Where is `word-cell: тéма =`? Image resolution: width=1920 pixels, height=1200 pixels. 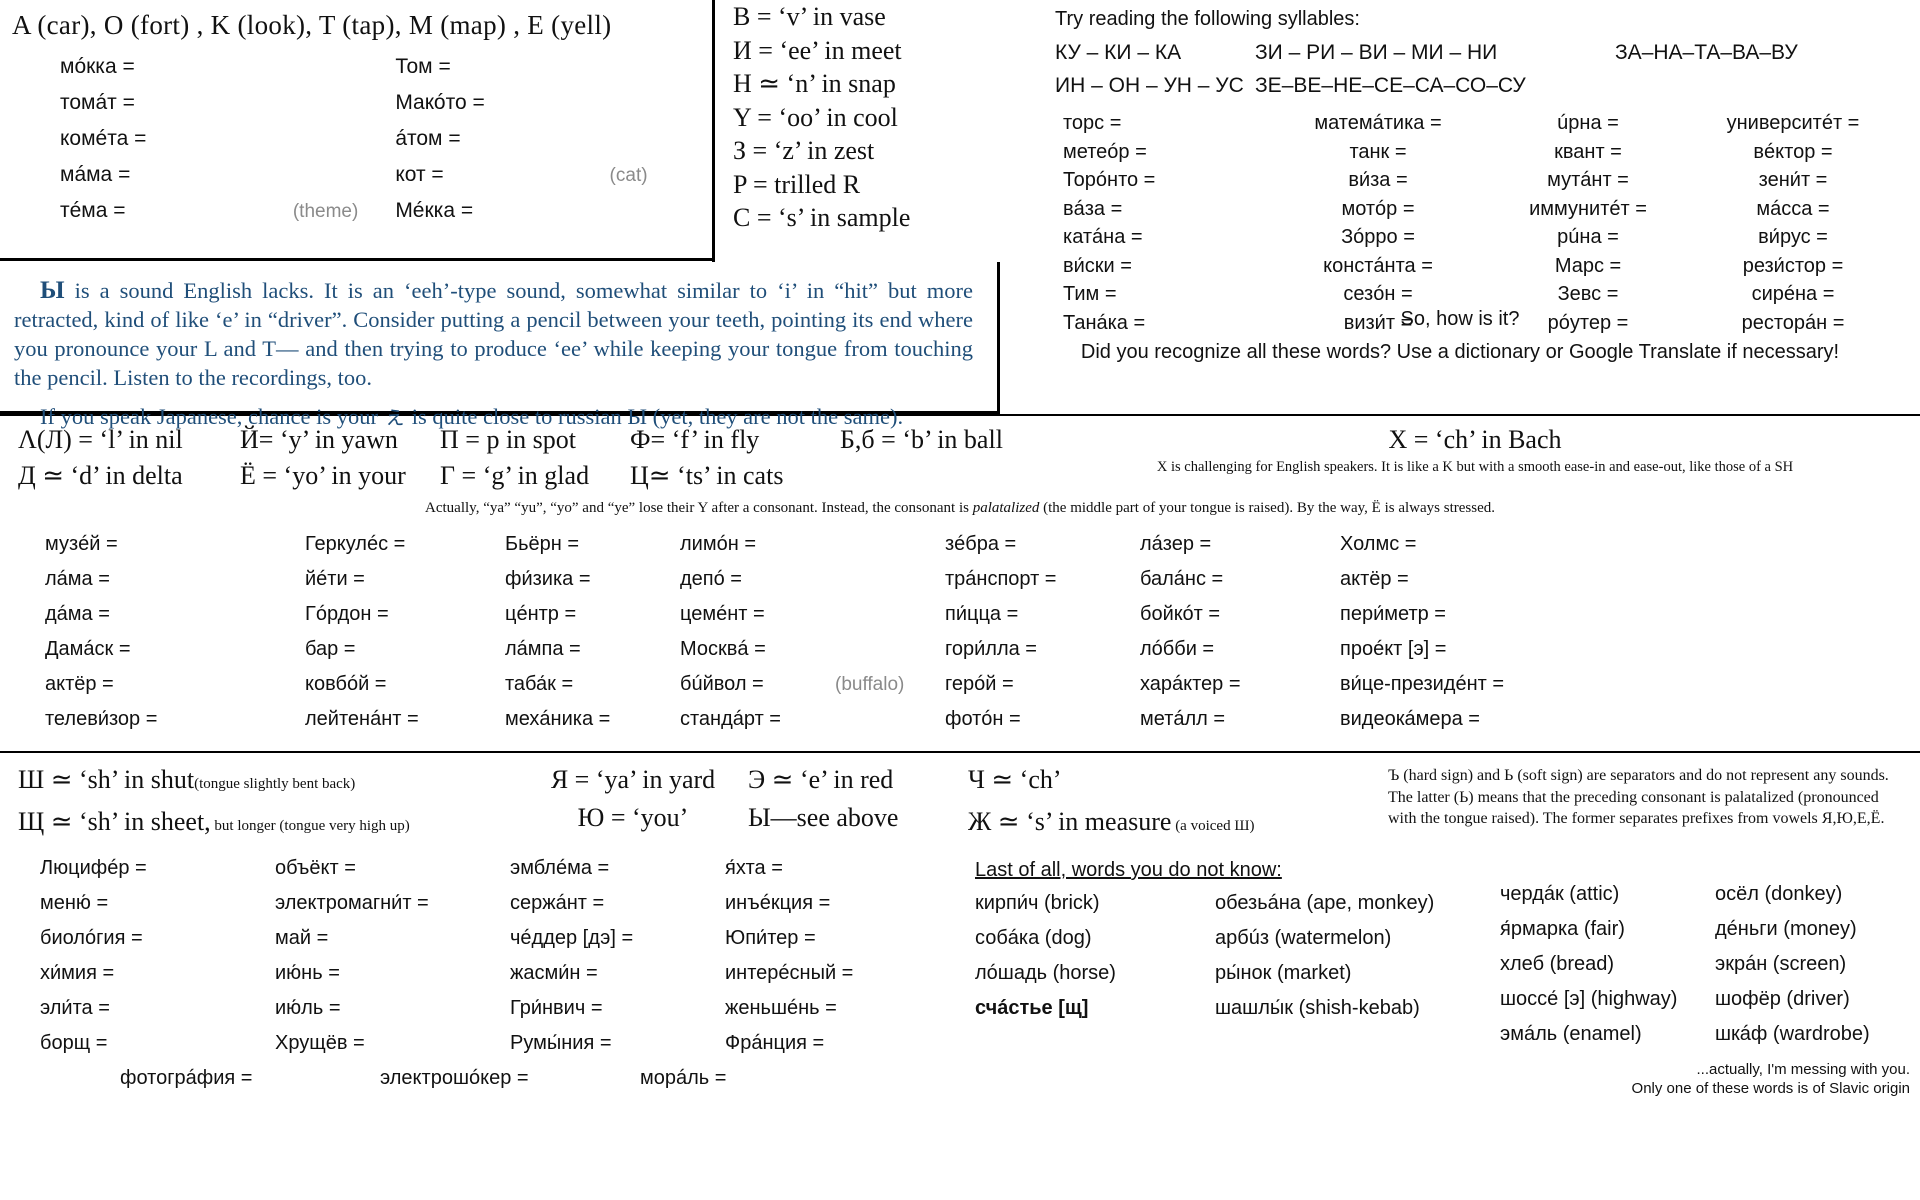 word-cell: тéма = is located at coordinates (93, 210).